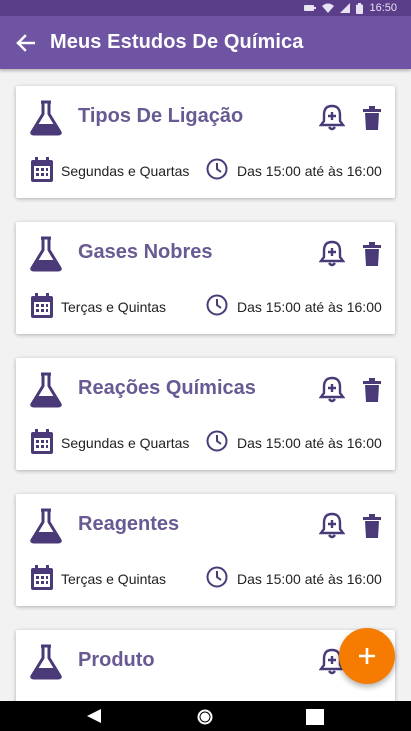 The image size is (411, 731). What do you see at coordinates (161, 116) in the screenshot?
I see `card-title: Tipos De Ligação` at bounding box center [161, 116].